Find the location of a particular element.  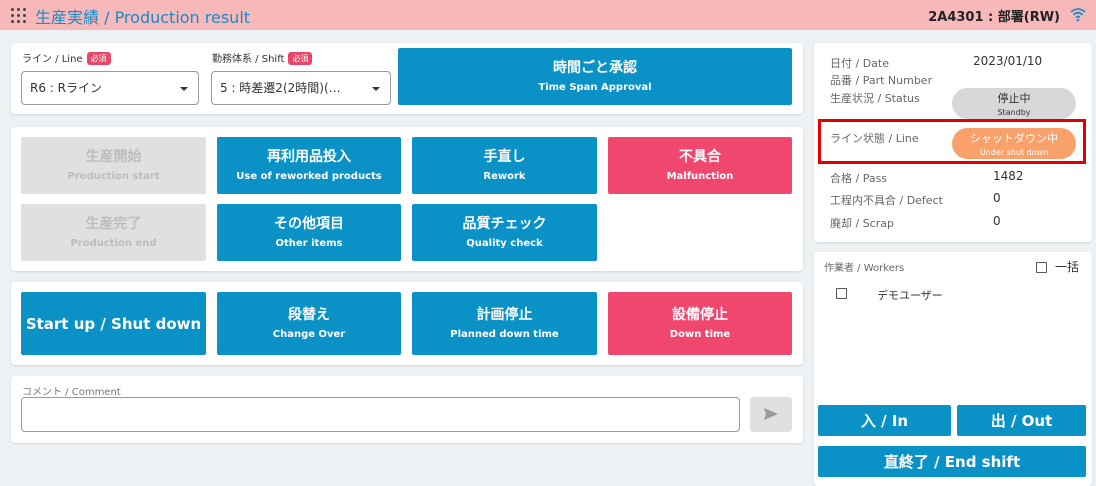

other-items-button: その他項目 Other items is located at coordinates (309, 232).